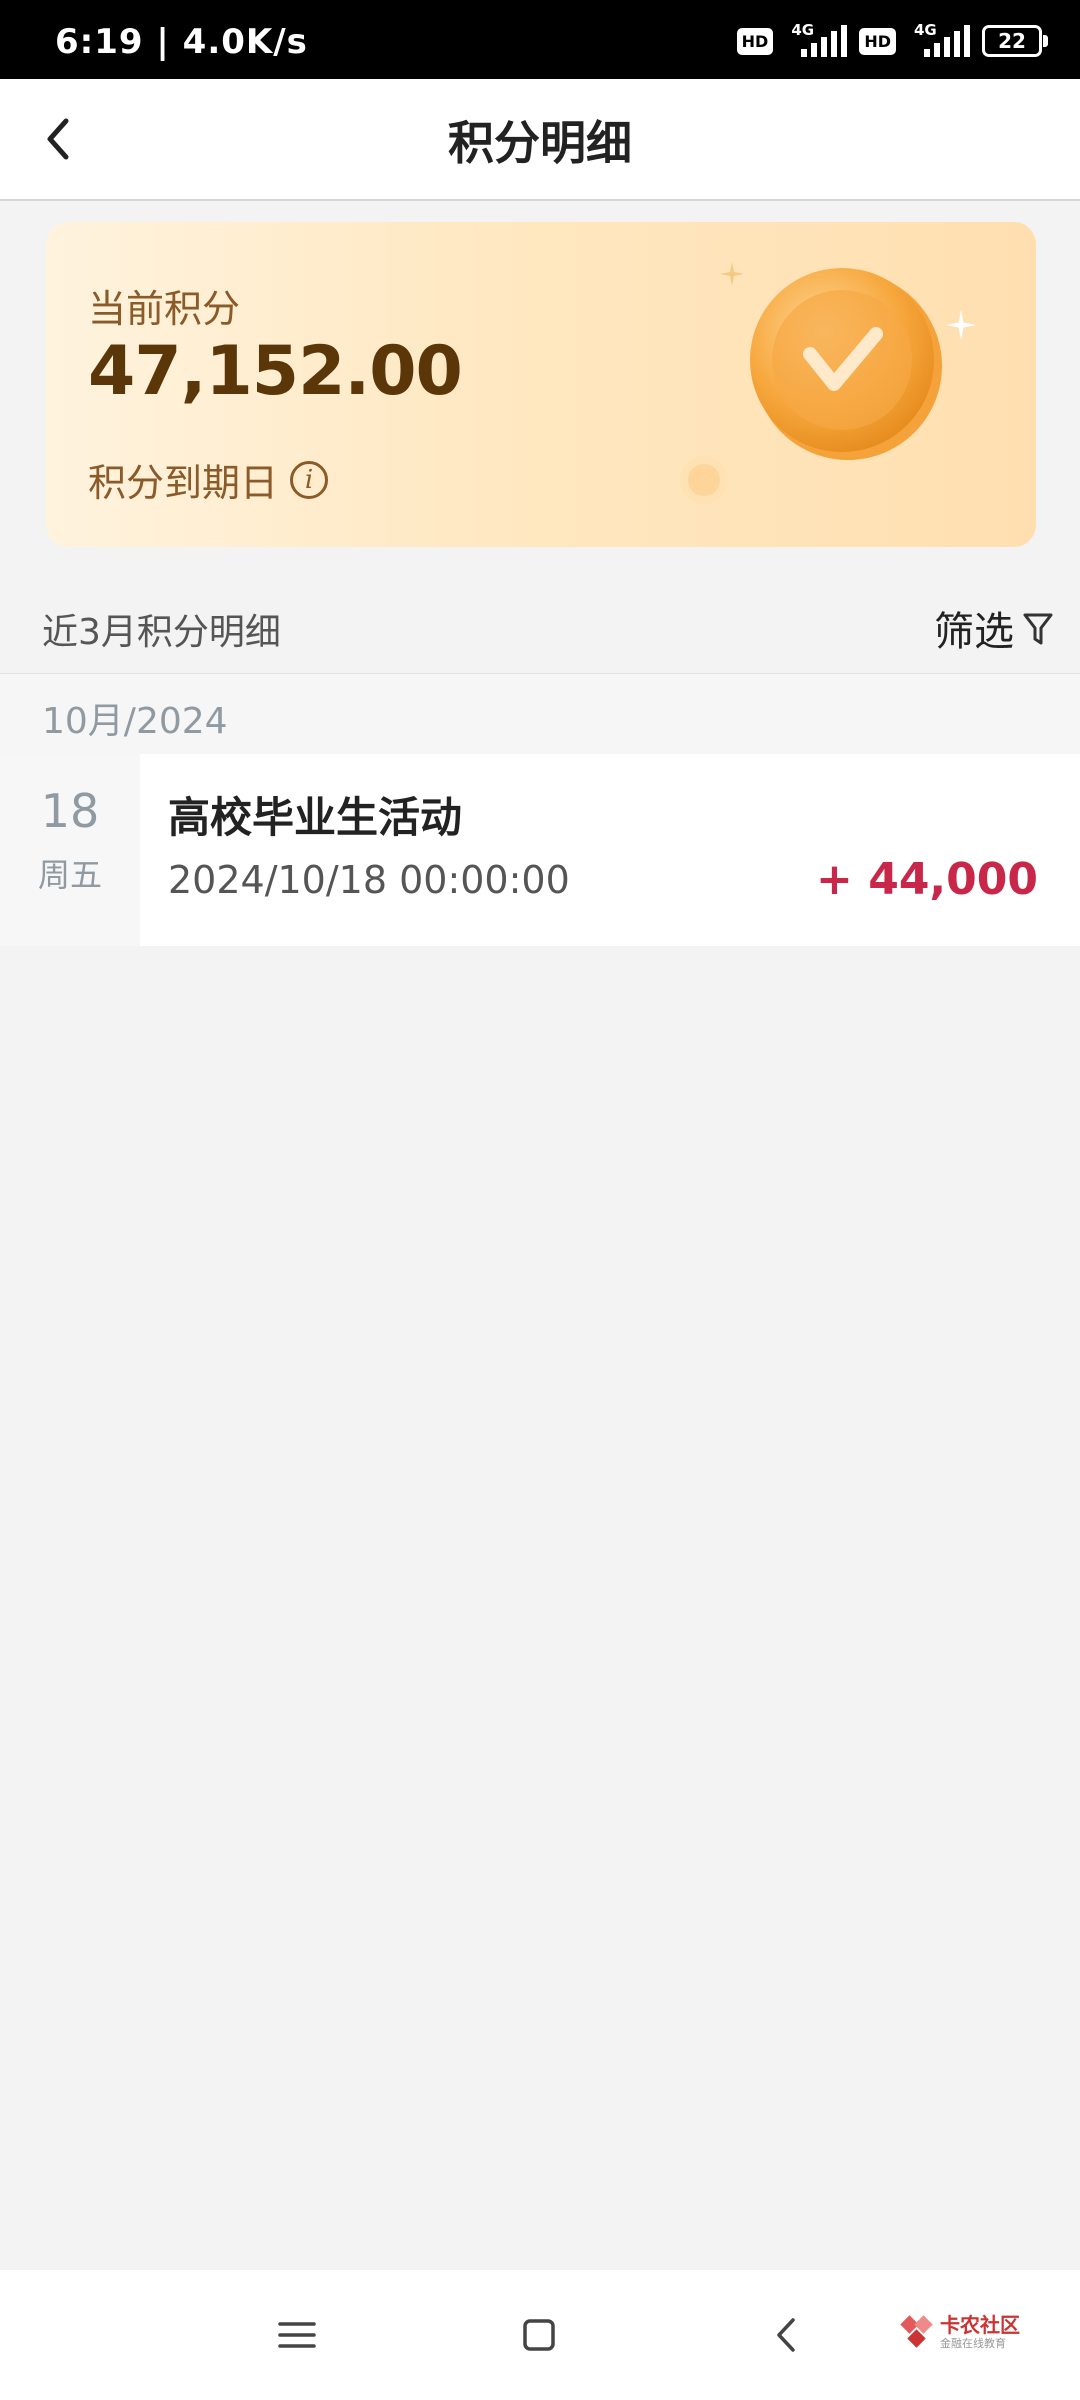 This screenshot has width=1080, height=2400. I want to click on menu-icon, so click(297, 2335).